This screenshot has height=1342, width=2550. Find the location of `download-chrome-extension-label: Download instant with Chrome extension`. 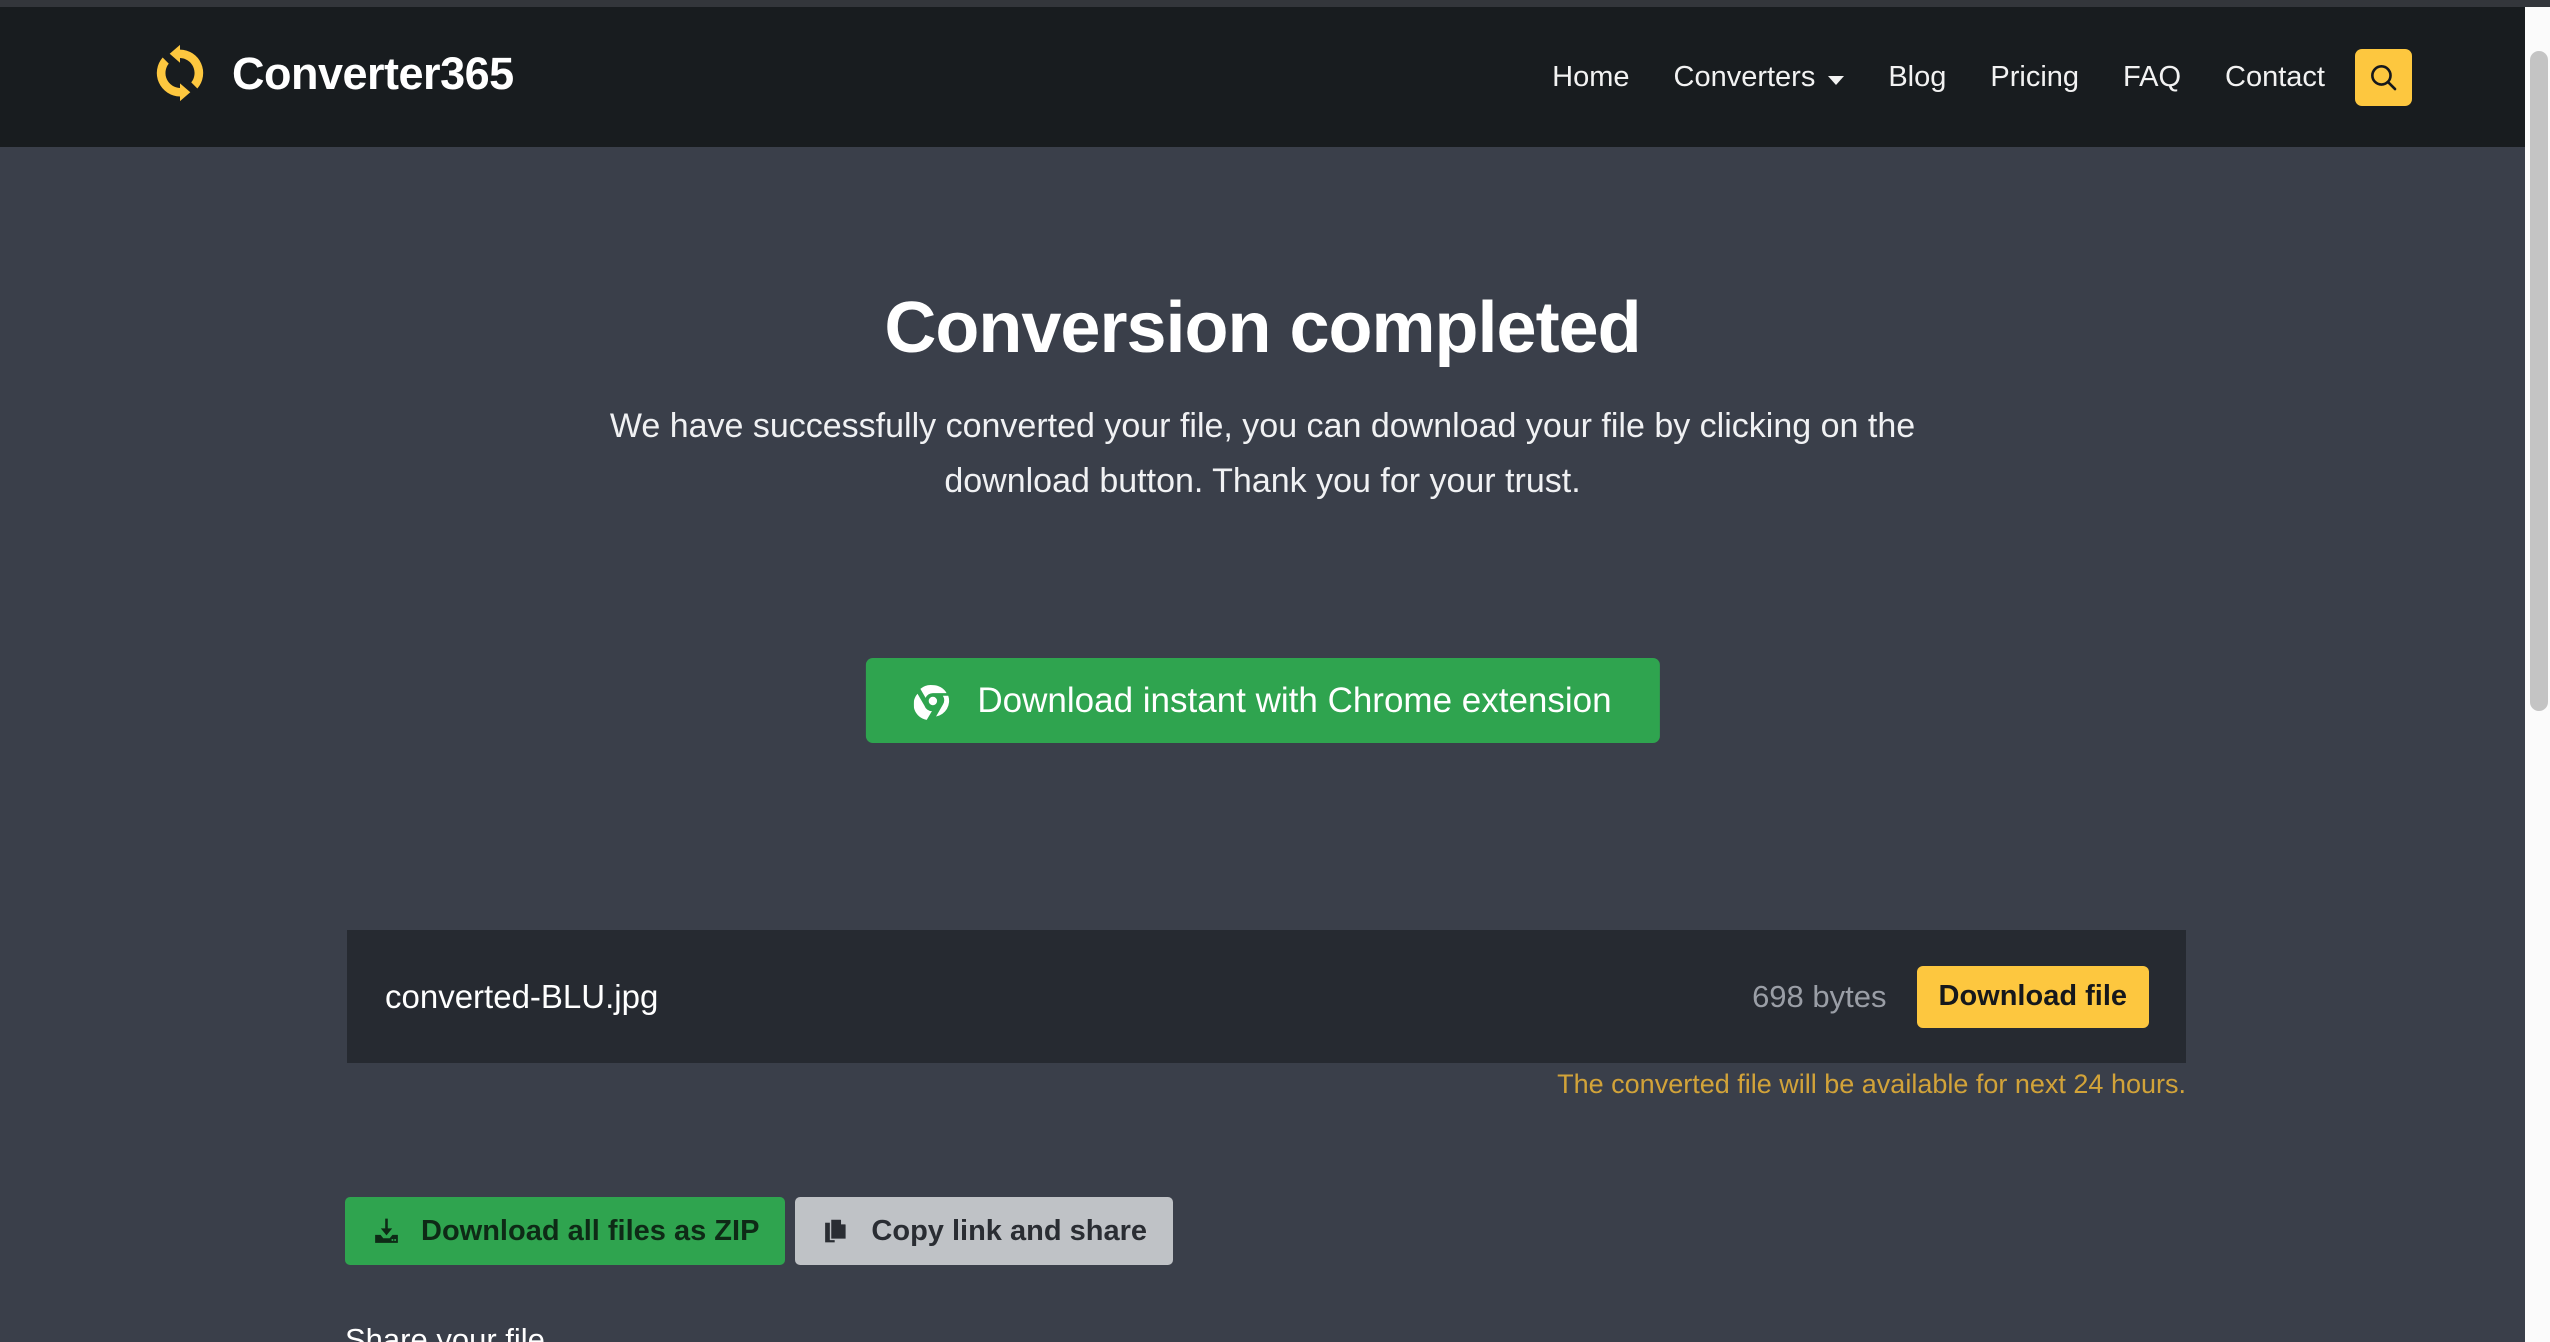

download-chrome-extension-label: Download instant with Chrome extension is located at coordinates (1294, 700).